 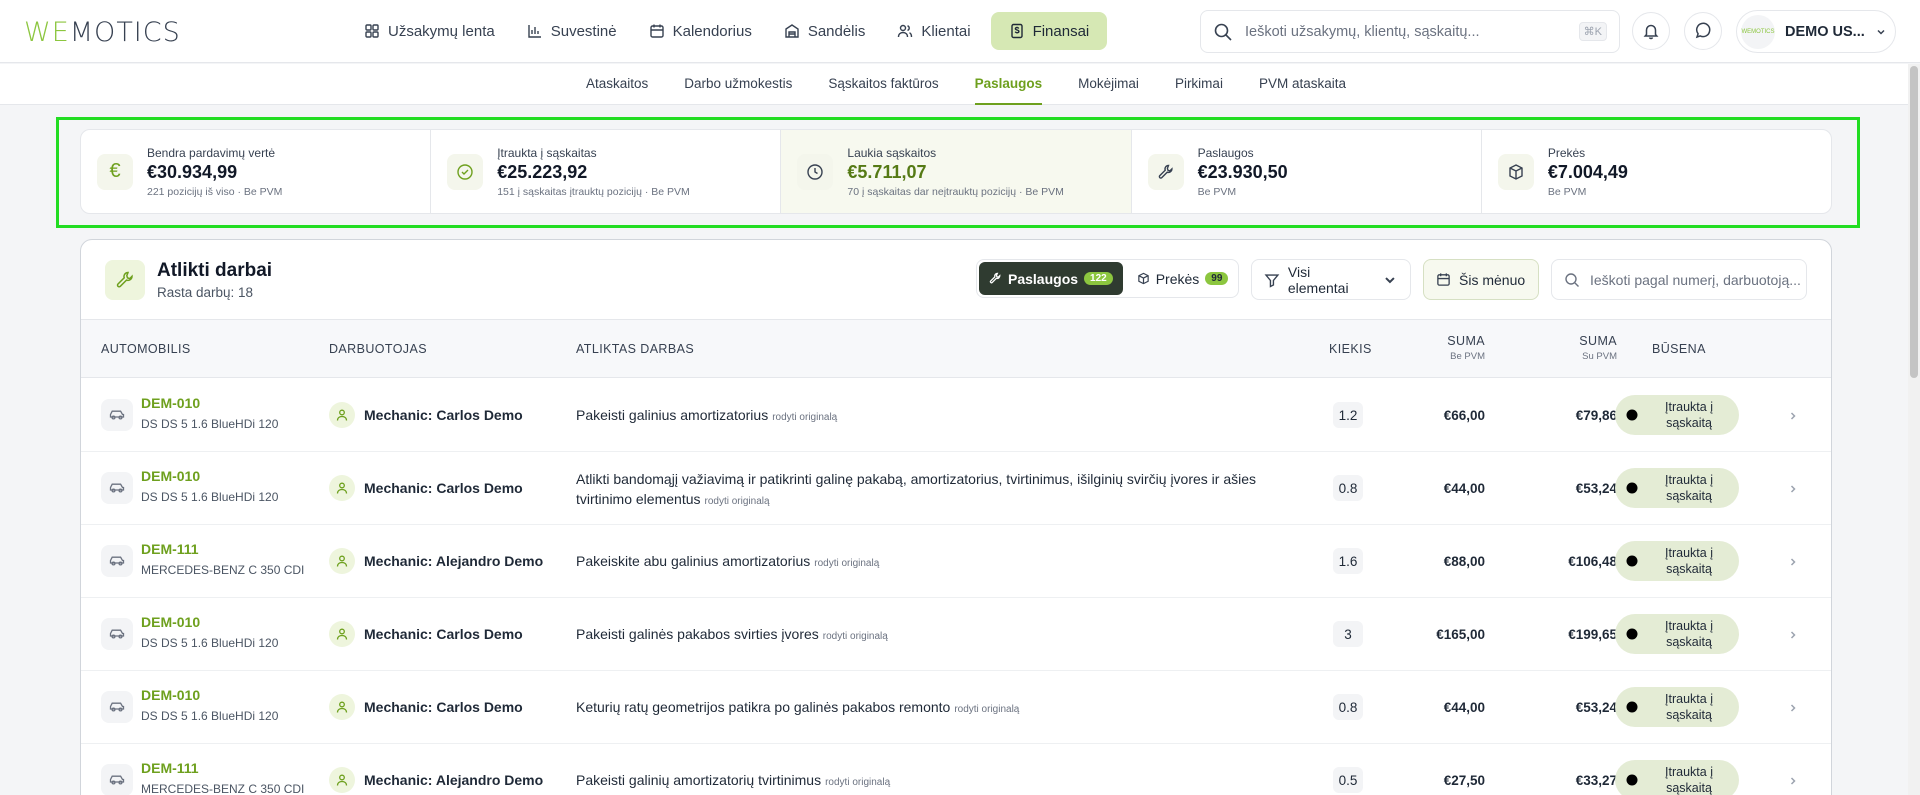 What do you see at coordinates (534, 31) in the screenshot?
I see `bar-chart-icon` at bounding box center [534, 31].